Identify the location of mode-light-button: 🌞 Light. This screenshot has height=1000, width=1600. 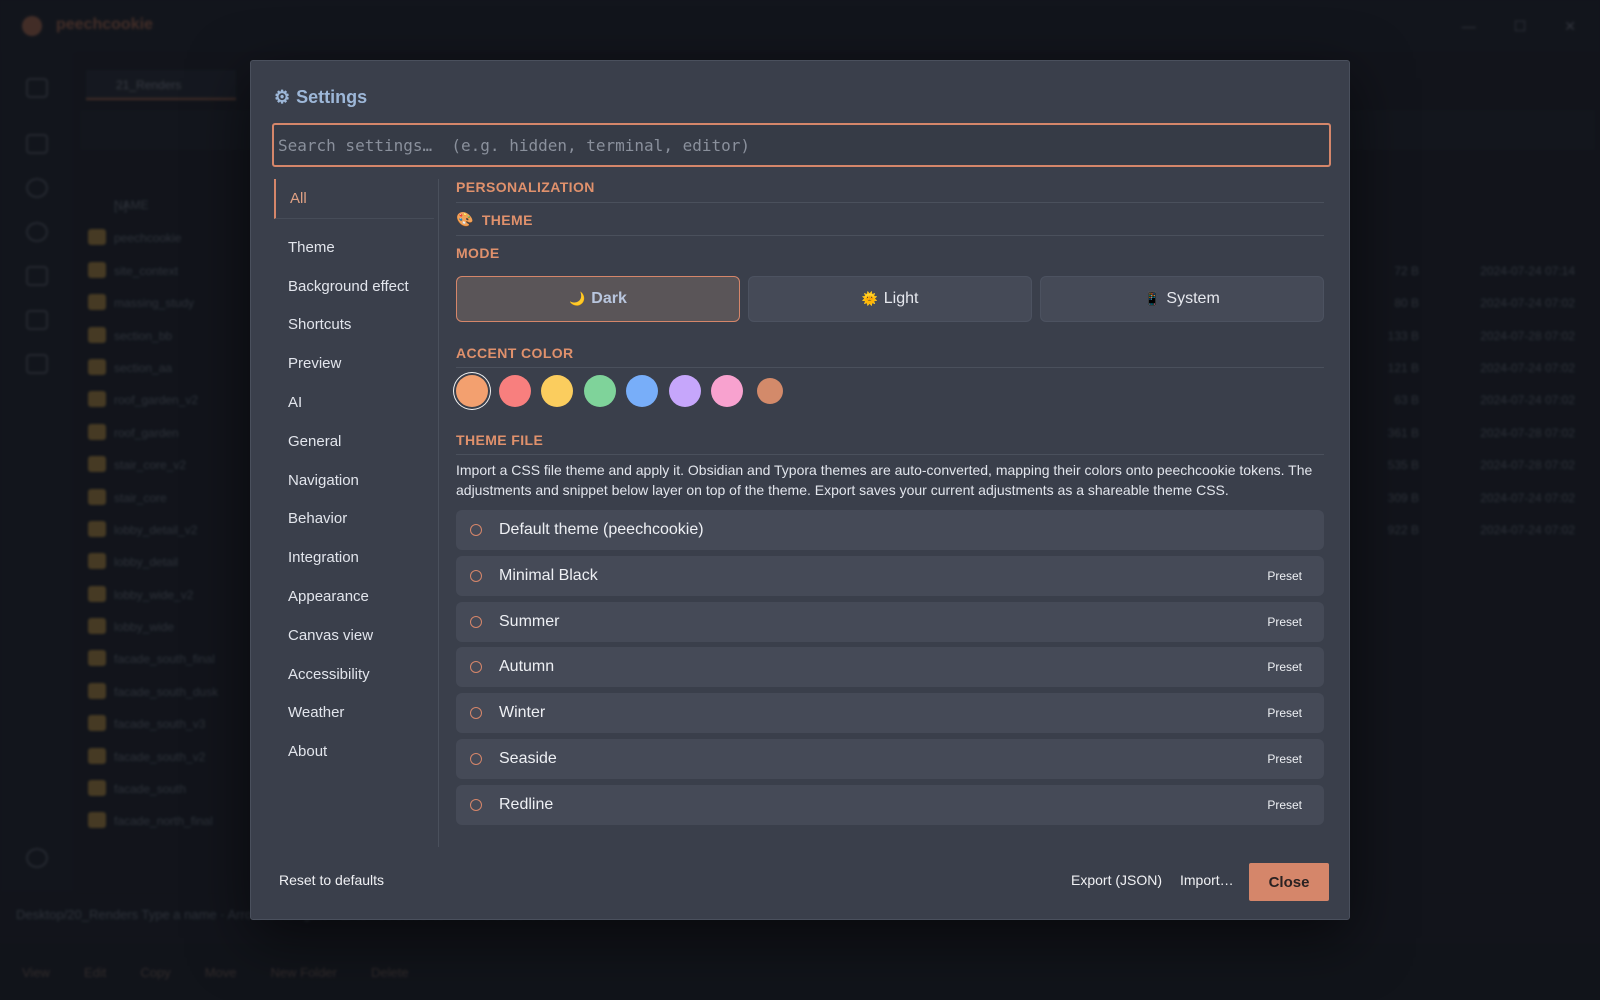
(890, 299).